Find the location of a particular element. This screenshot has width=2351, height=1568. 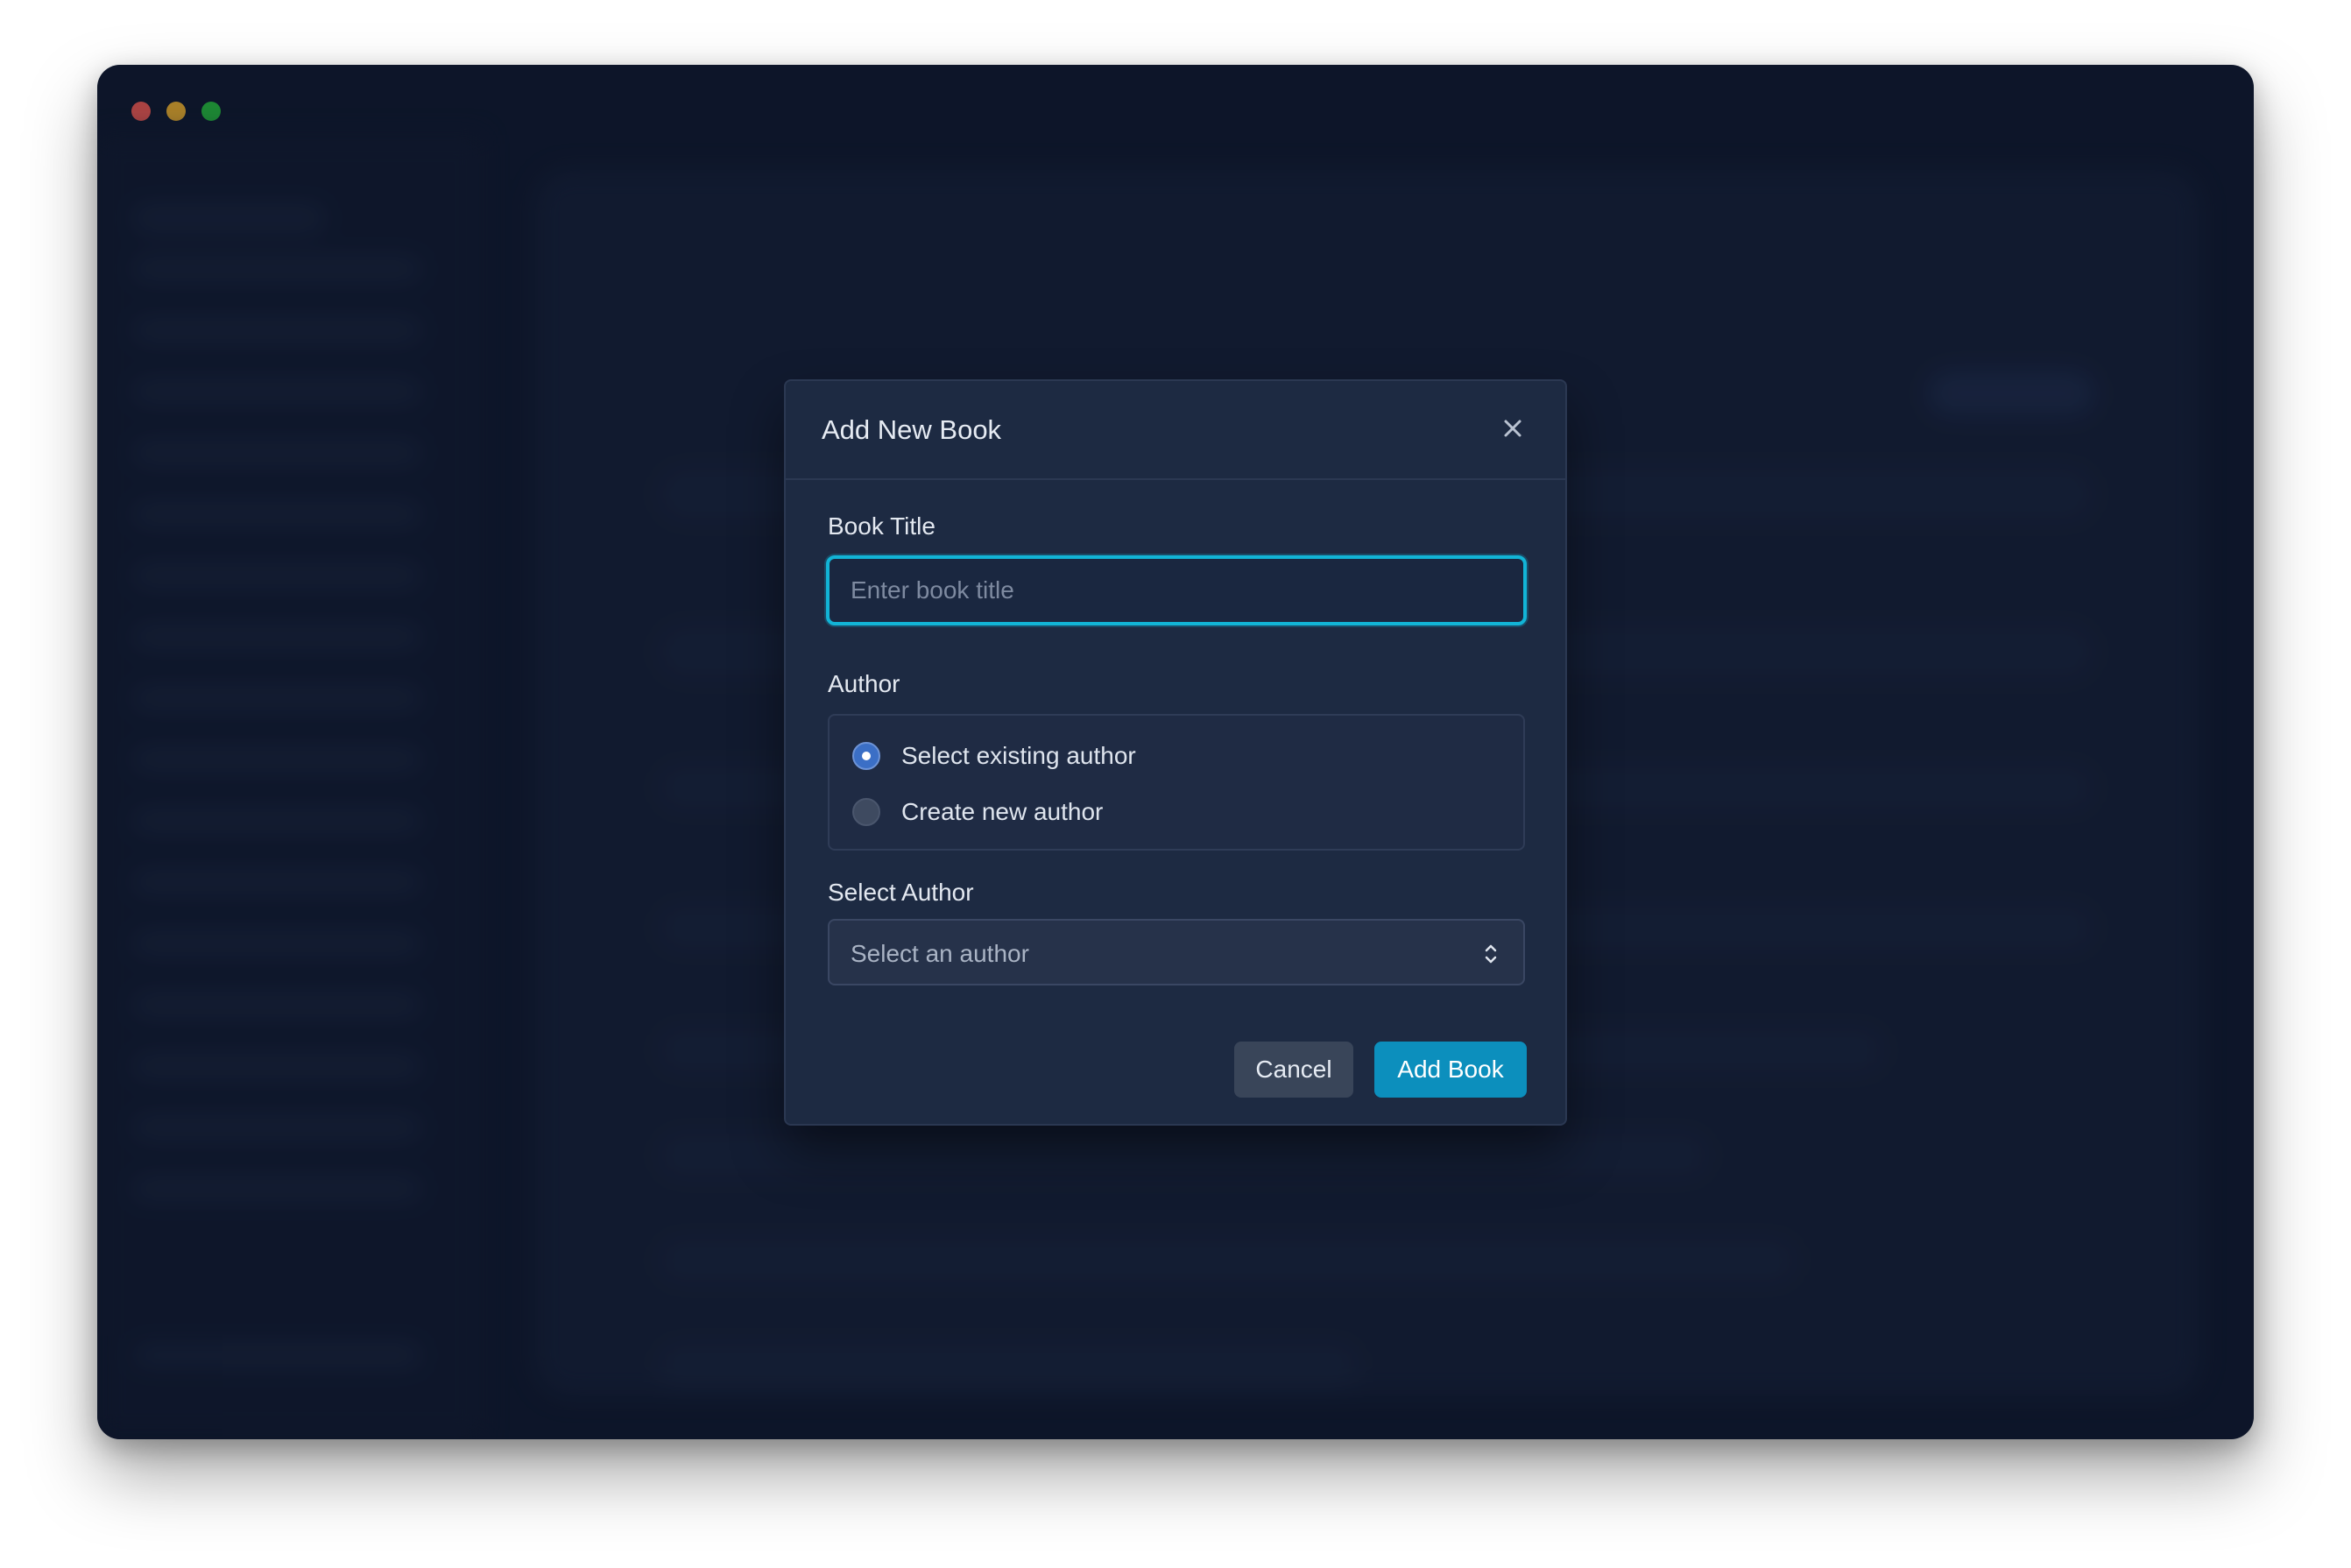

radio-select-existing-author: Select existing author is located at coordinates (994, 755).